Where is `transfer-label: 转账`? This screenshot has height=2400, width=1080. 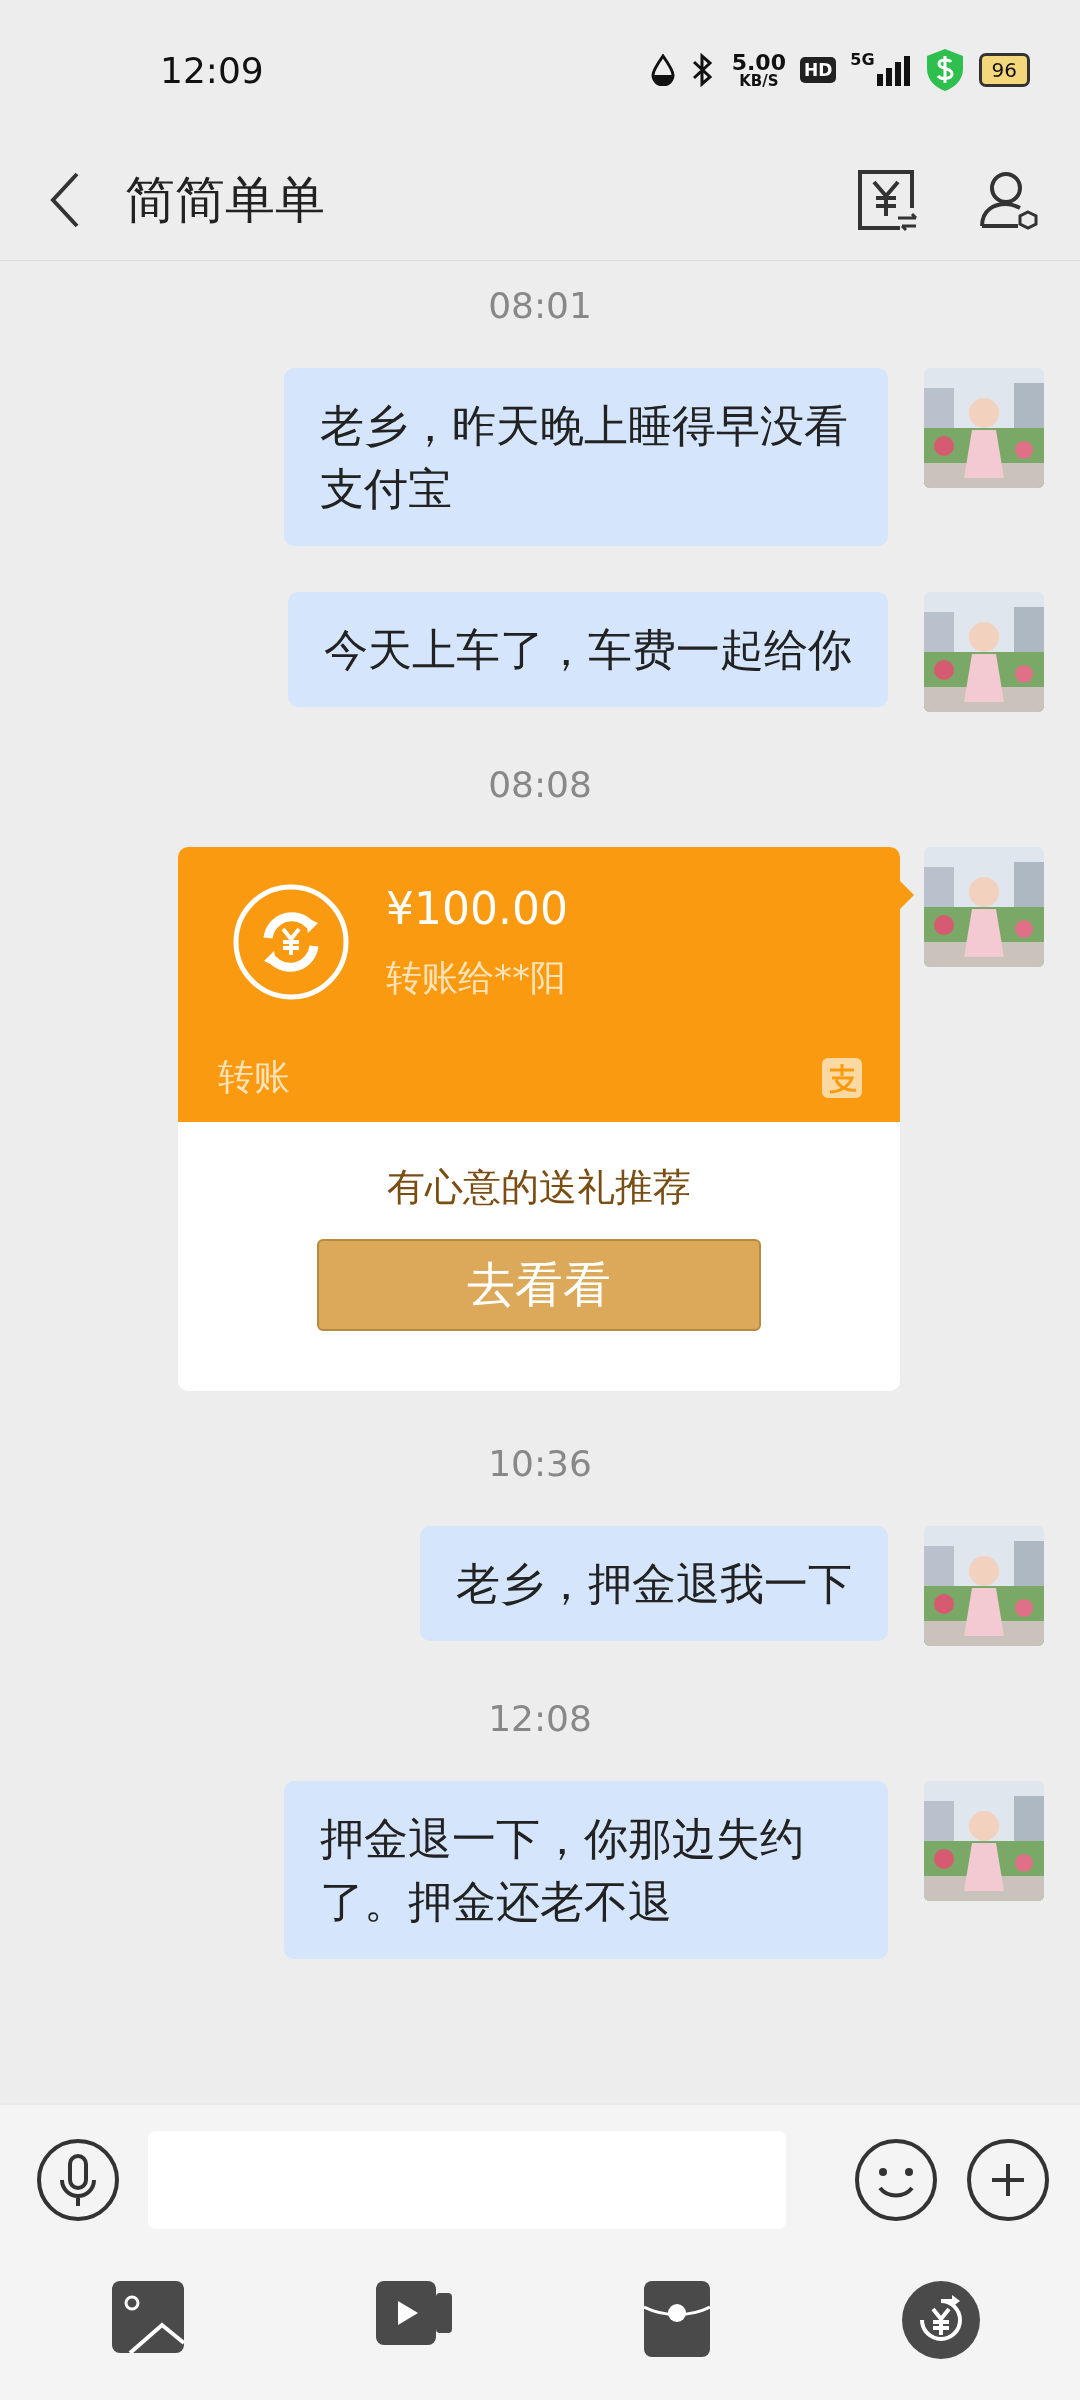 transfer-label: 转账 is located at coordinates (254, 1077).